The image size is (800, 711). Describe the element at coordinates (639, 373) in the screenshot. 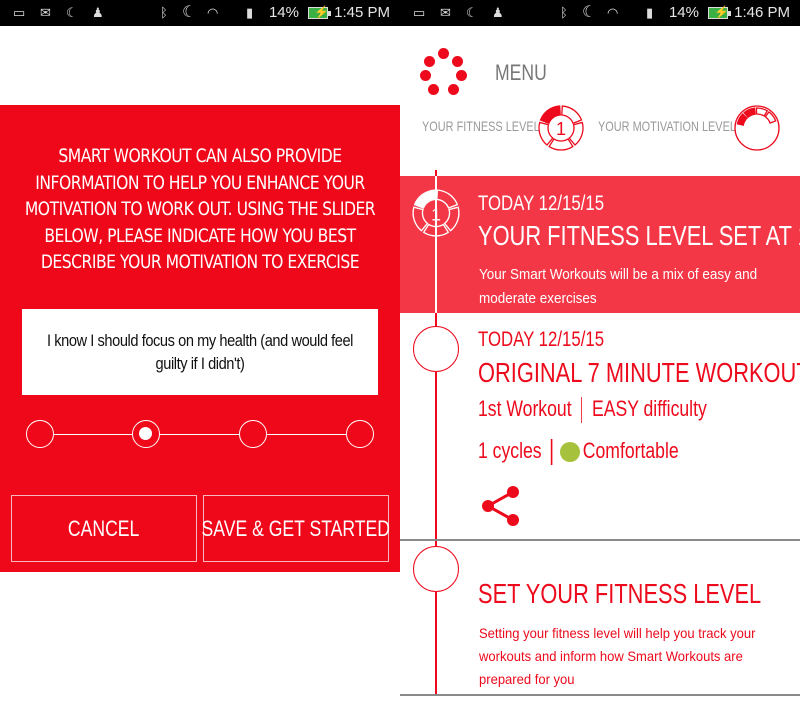

I see `workout-title: ORIGINAL 7 MINUTE WORKOUT` at that location.